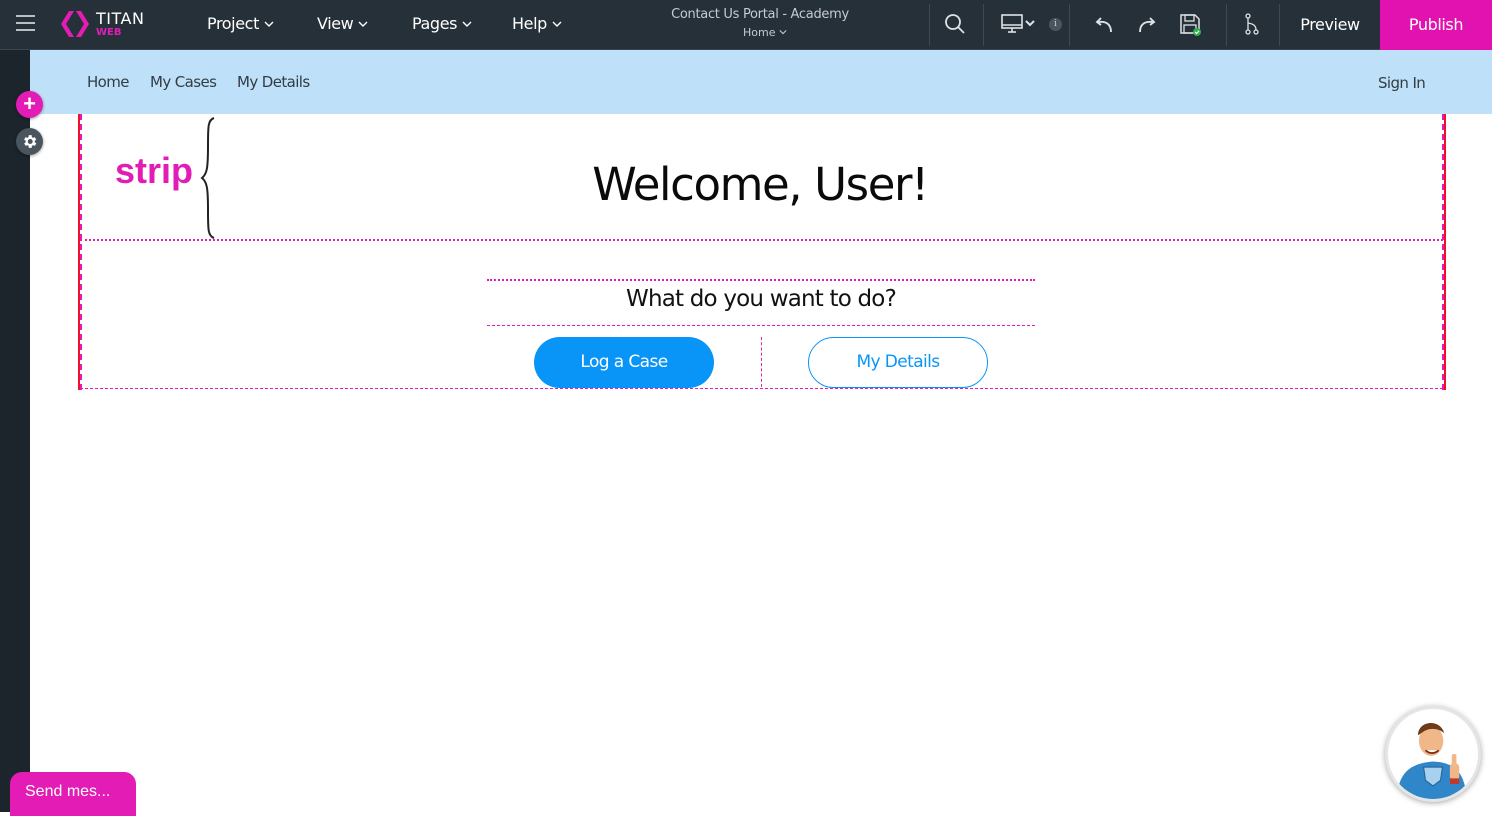 The width and height of the screenshot is (1492, 816). I want to click on menu-view: View, so click(342, 23).